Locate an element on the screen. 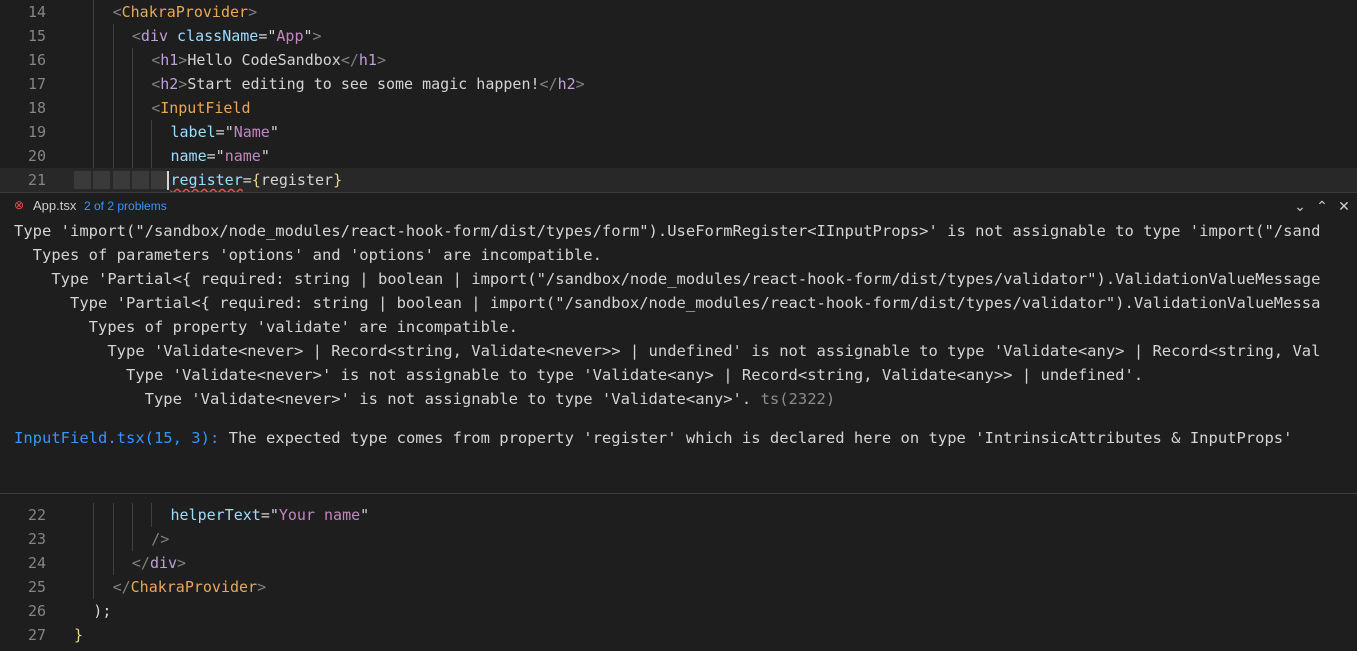 Image resolution: width=1357 pixels, height=651 pixels. code-line-18: 18 <InputField is located at coordinates (678, 108).